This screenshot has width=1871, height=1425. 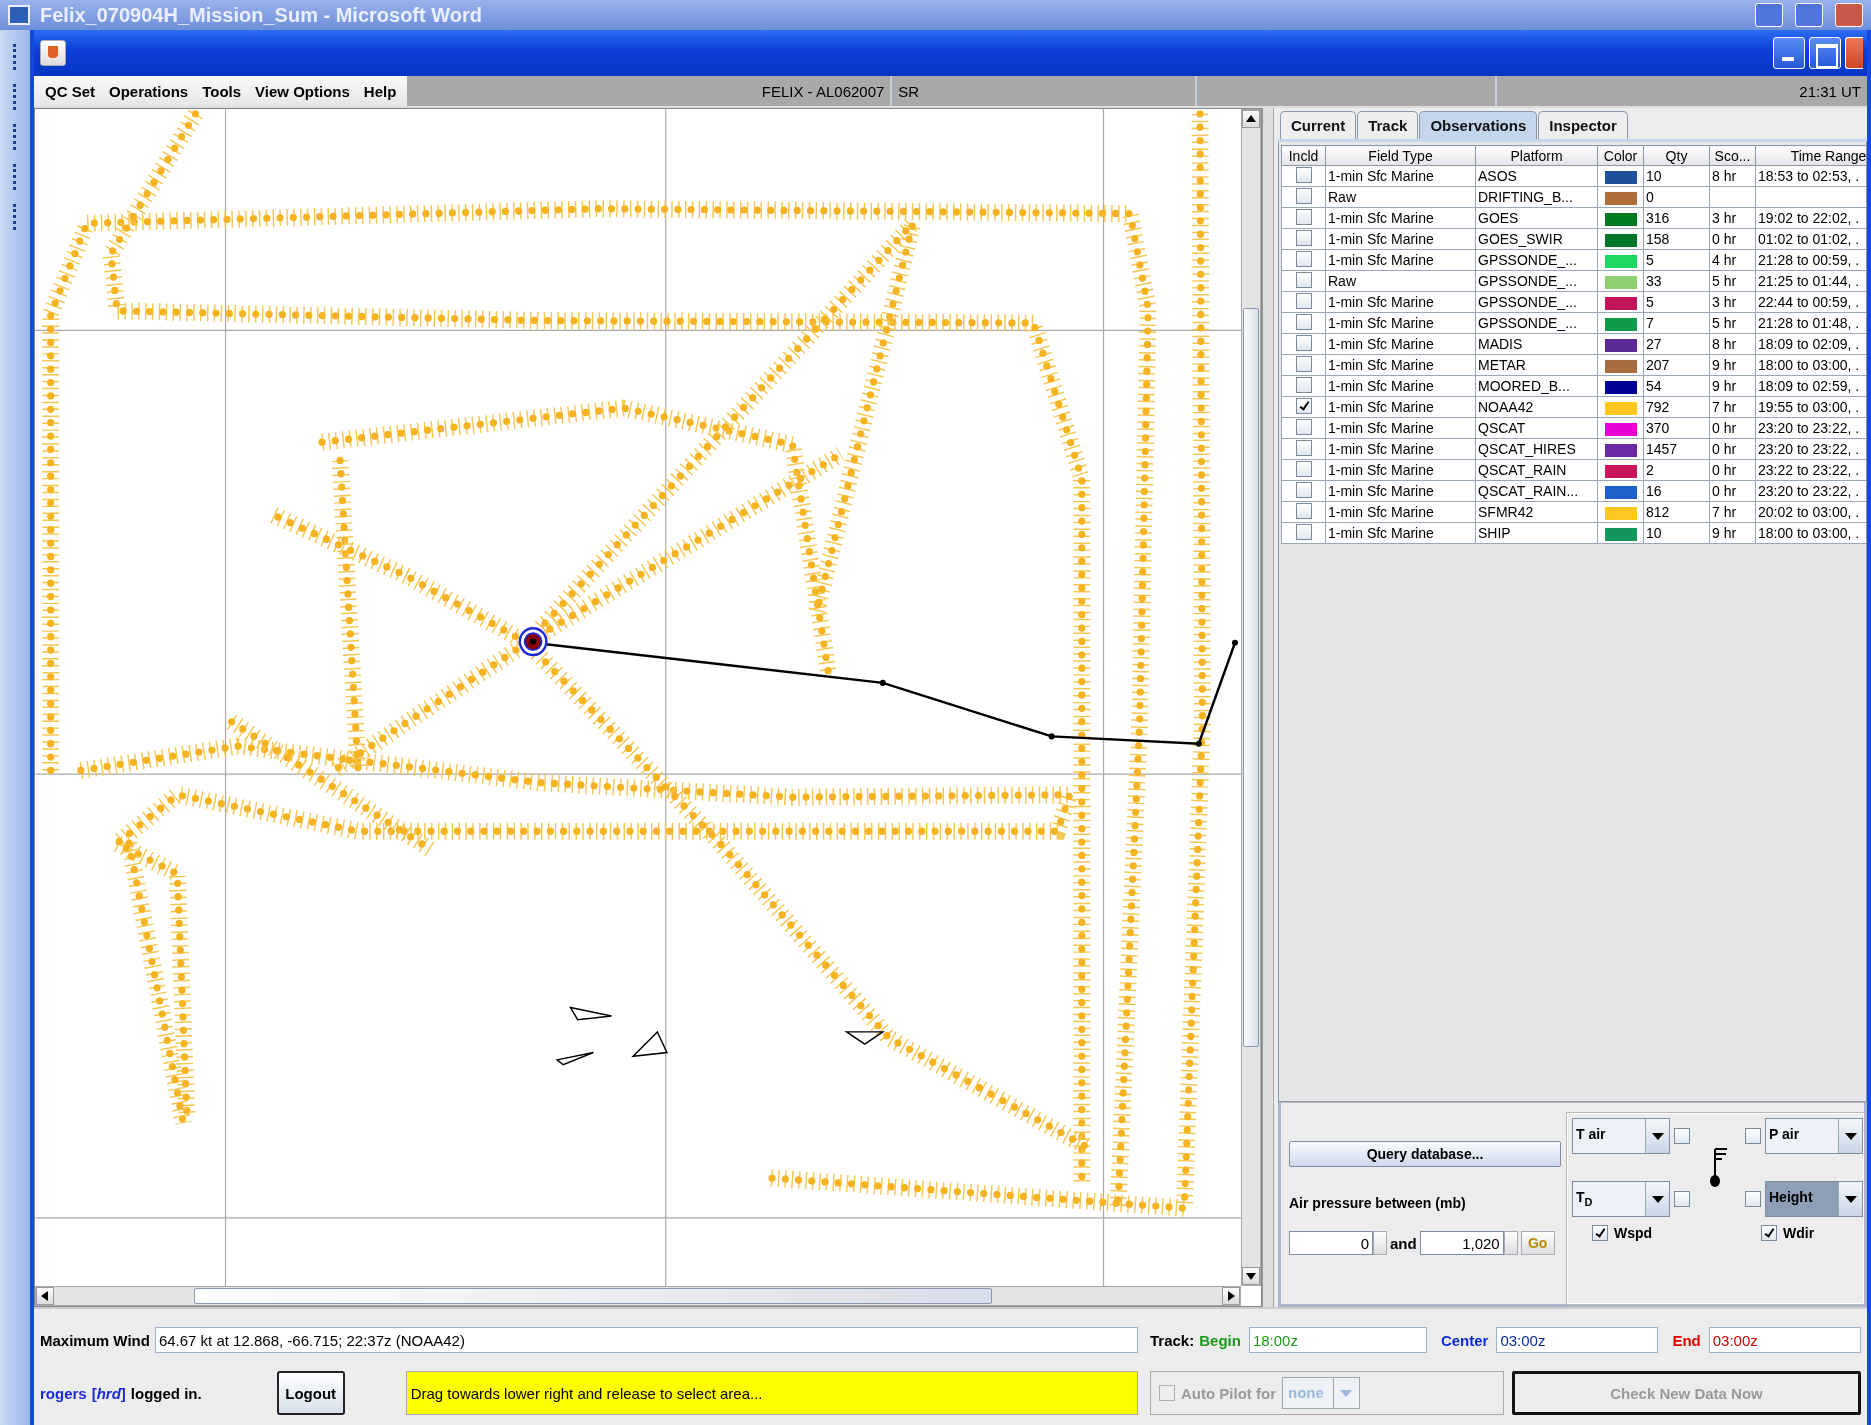 I want to click on user-name: rogers, so click(x=63, y=1393).